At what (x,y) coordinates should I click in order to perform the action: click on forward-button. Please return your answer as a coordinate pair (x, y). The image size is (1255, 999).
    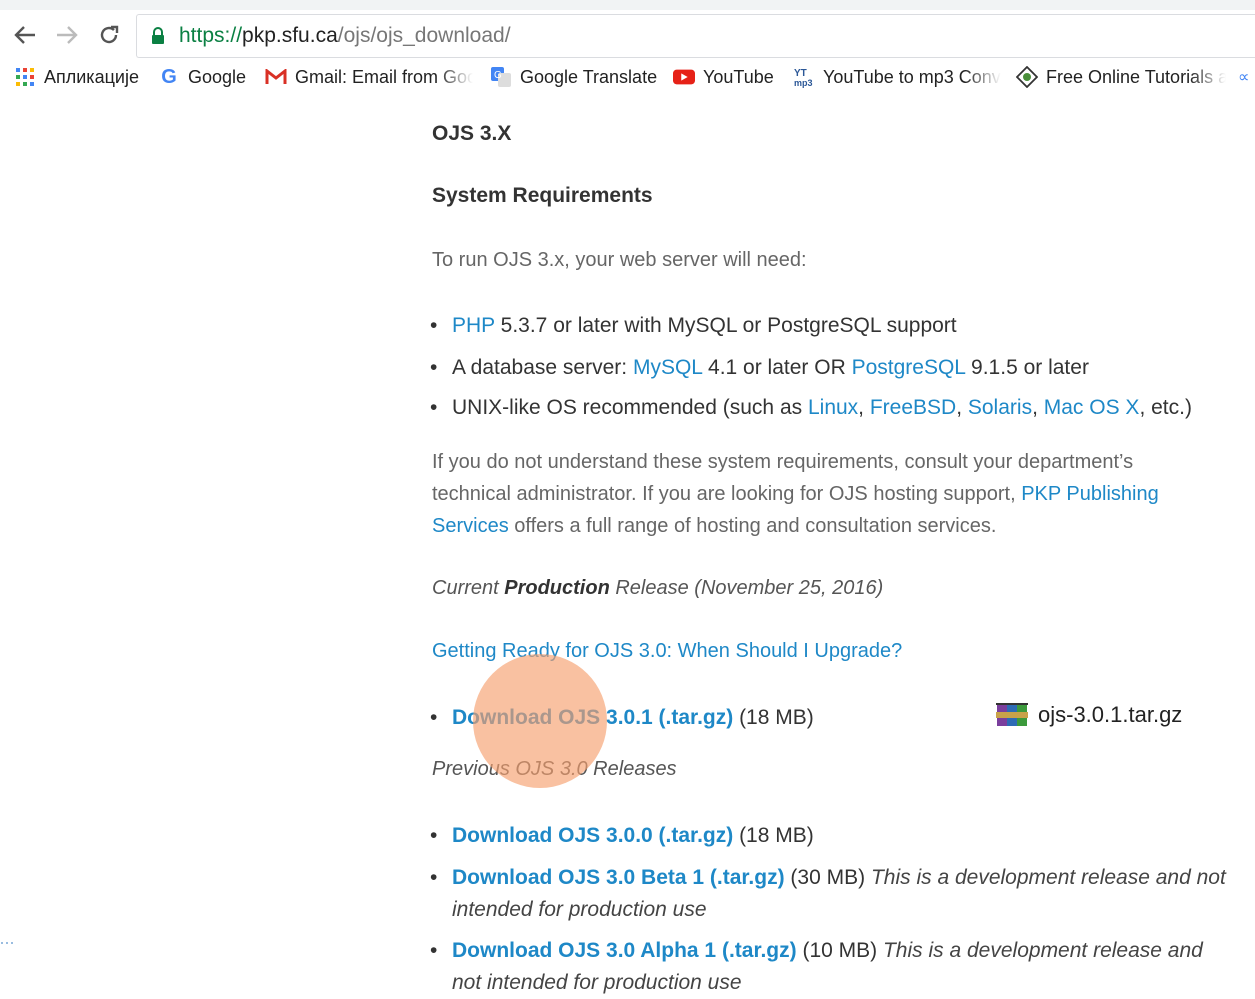
    Looking at the image, I should click on (67, 35).